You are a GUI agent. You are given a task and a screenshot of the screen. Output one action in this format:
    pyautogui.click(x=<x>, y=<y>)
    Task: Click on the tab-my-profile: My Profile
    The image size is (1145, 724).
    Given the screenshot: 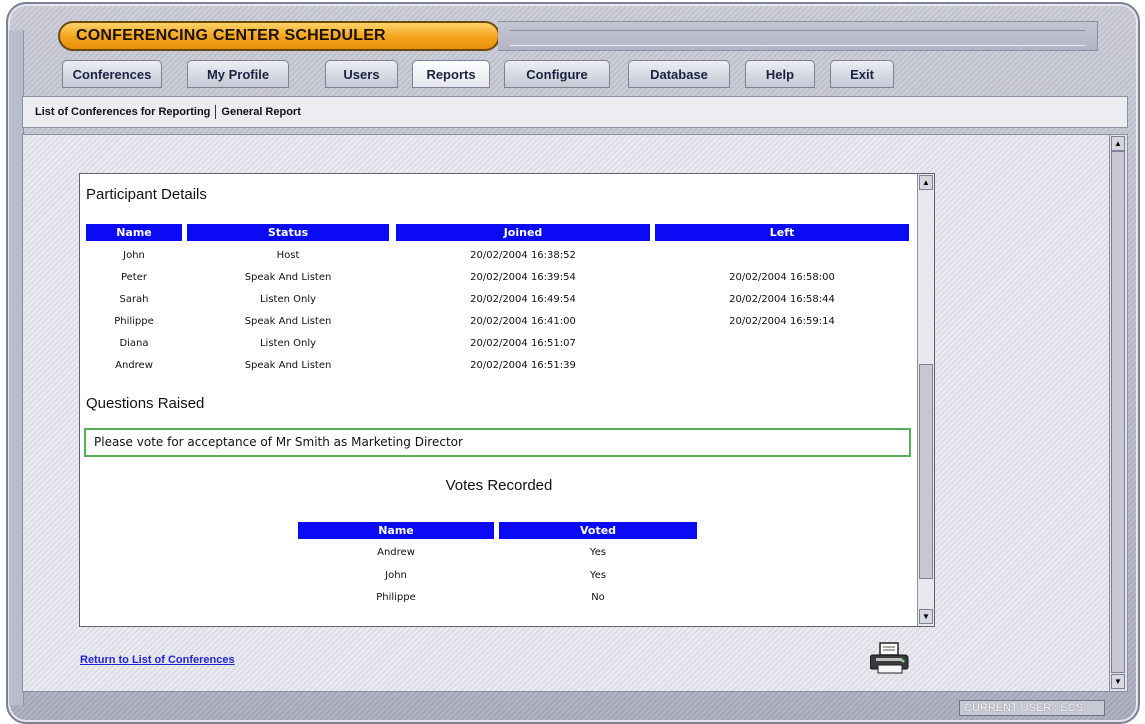 What is the action you would take?
    pyautogui.click(x=238, y=74)
    